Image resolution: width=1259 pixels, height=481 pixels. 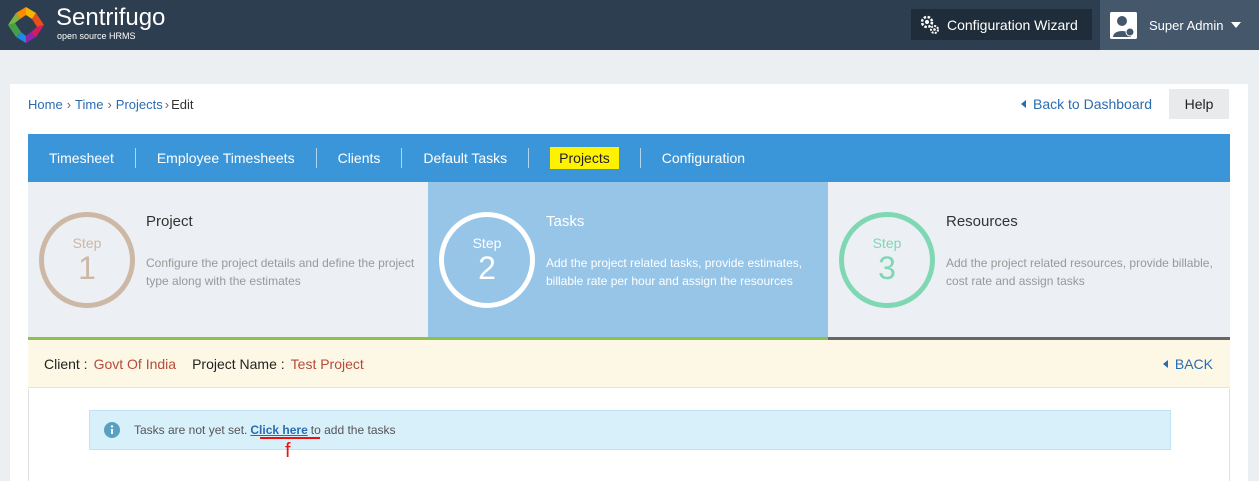 What do you see at coordinates (353, 430) in the screenshot?
I see `alert-text-post: to add the tasks` at bounding box center [353, 430].